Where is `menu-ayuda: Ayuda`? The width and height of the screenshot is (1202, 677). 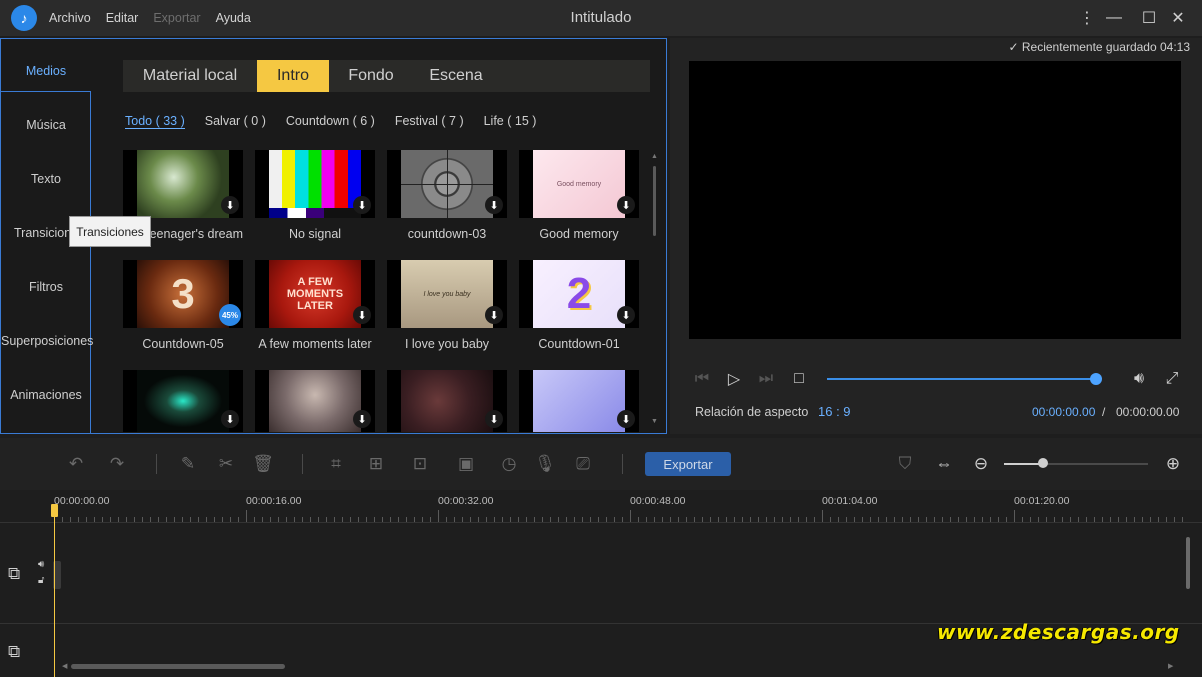
menu-ayuda: Ayuda is located at coordinates (233, 18).